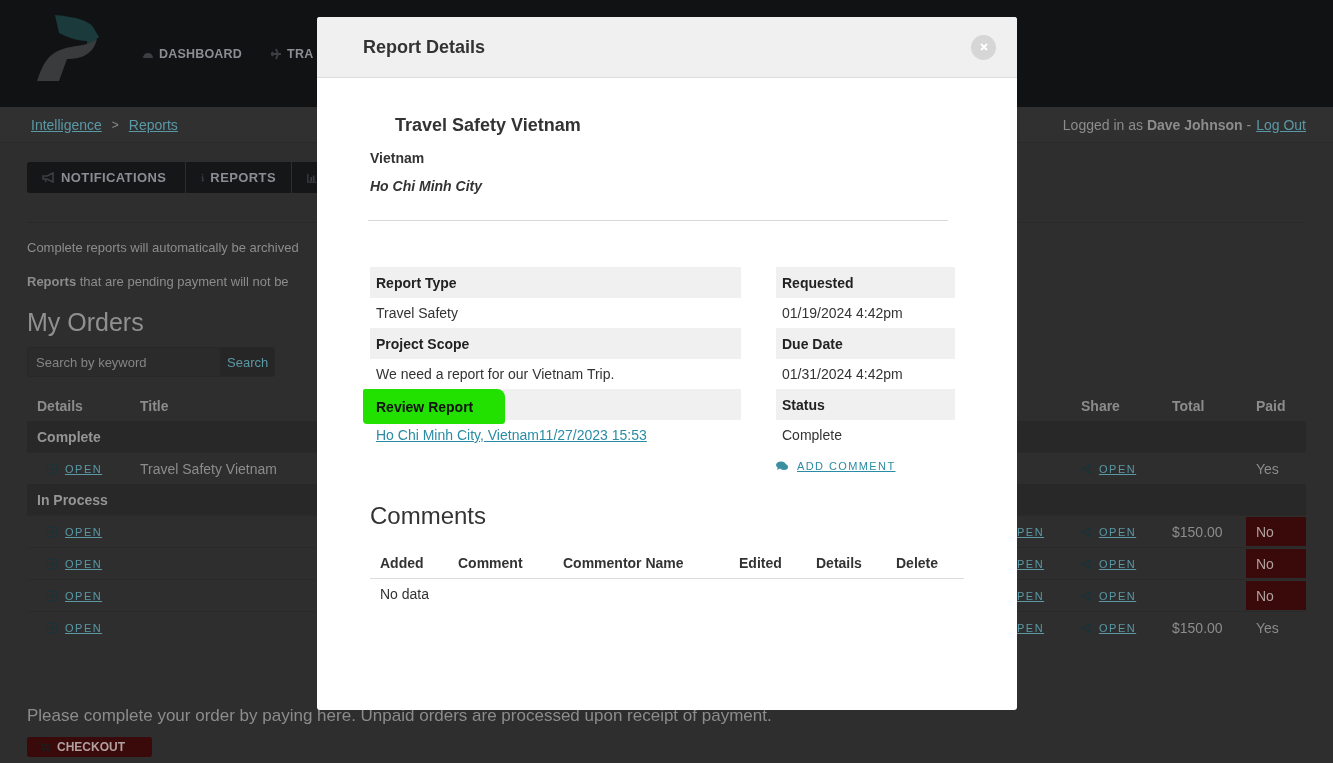  Describe the element at coordinates (424, 47) in the screenshot. I see `modal-title: Report Details` at that location.